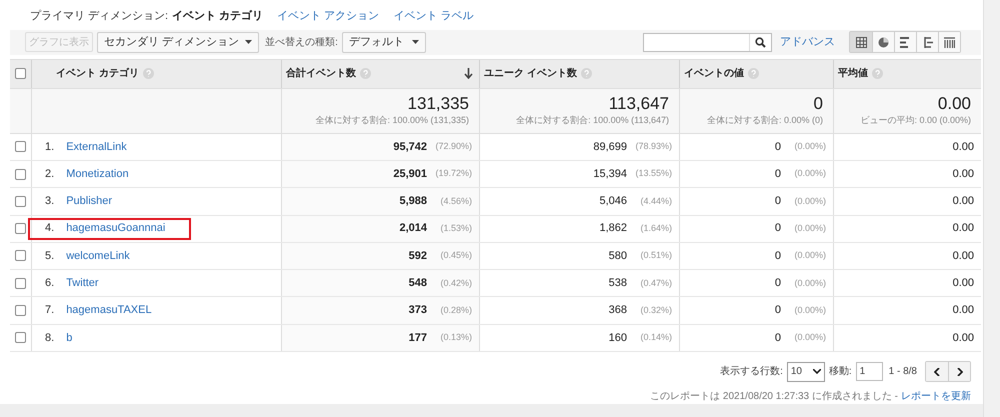  I want to click on cell-percentage: (0.47%), so click(655, 283).